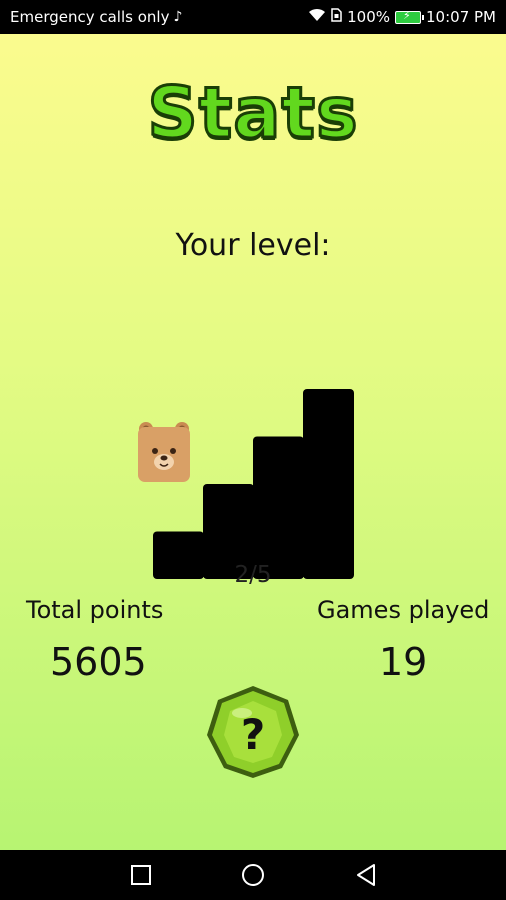 The height and width of the screenshot is (900, 506). Describe the element at coordinates (98, 662) in the screenshot. I see `total-points-value: 5605` at that location.